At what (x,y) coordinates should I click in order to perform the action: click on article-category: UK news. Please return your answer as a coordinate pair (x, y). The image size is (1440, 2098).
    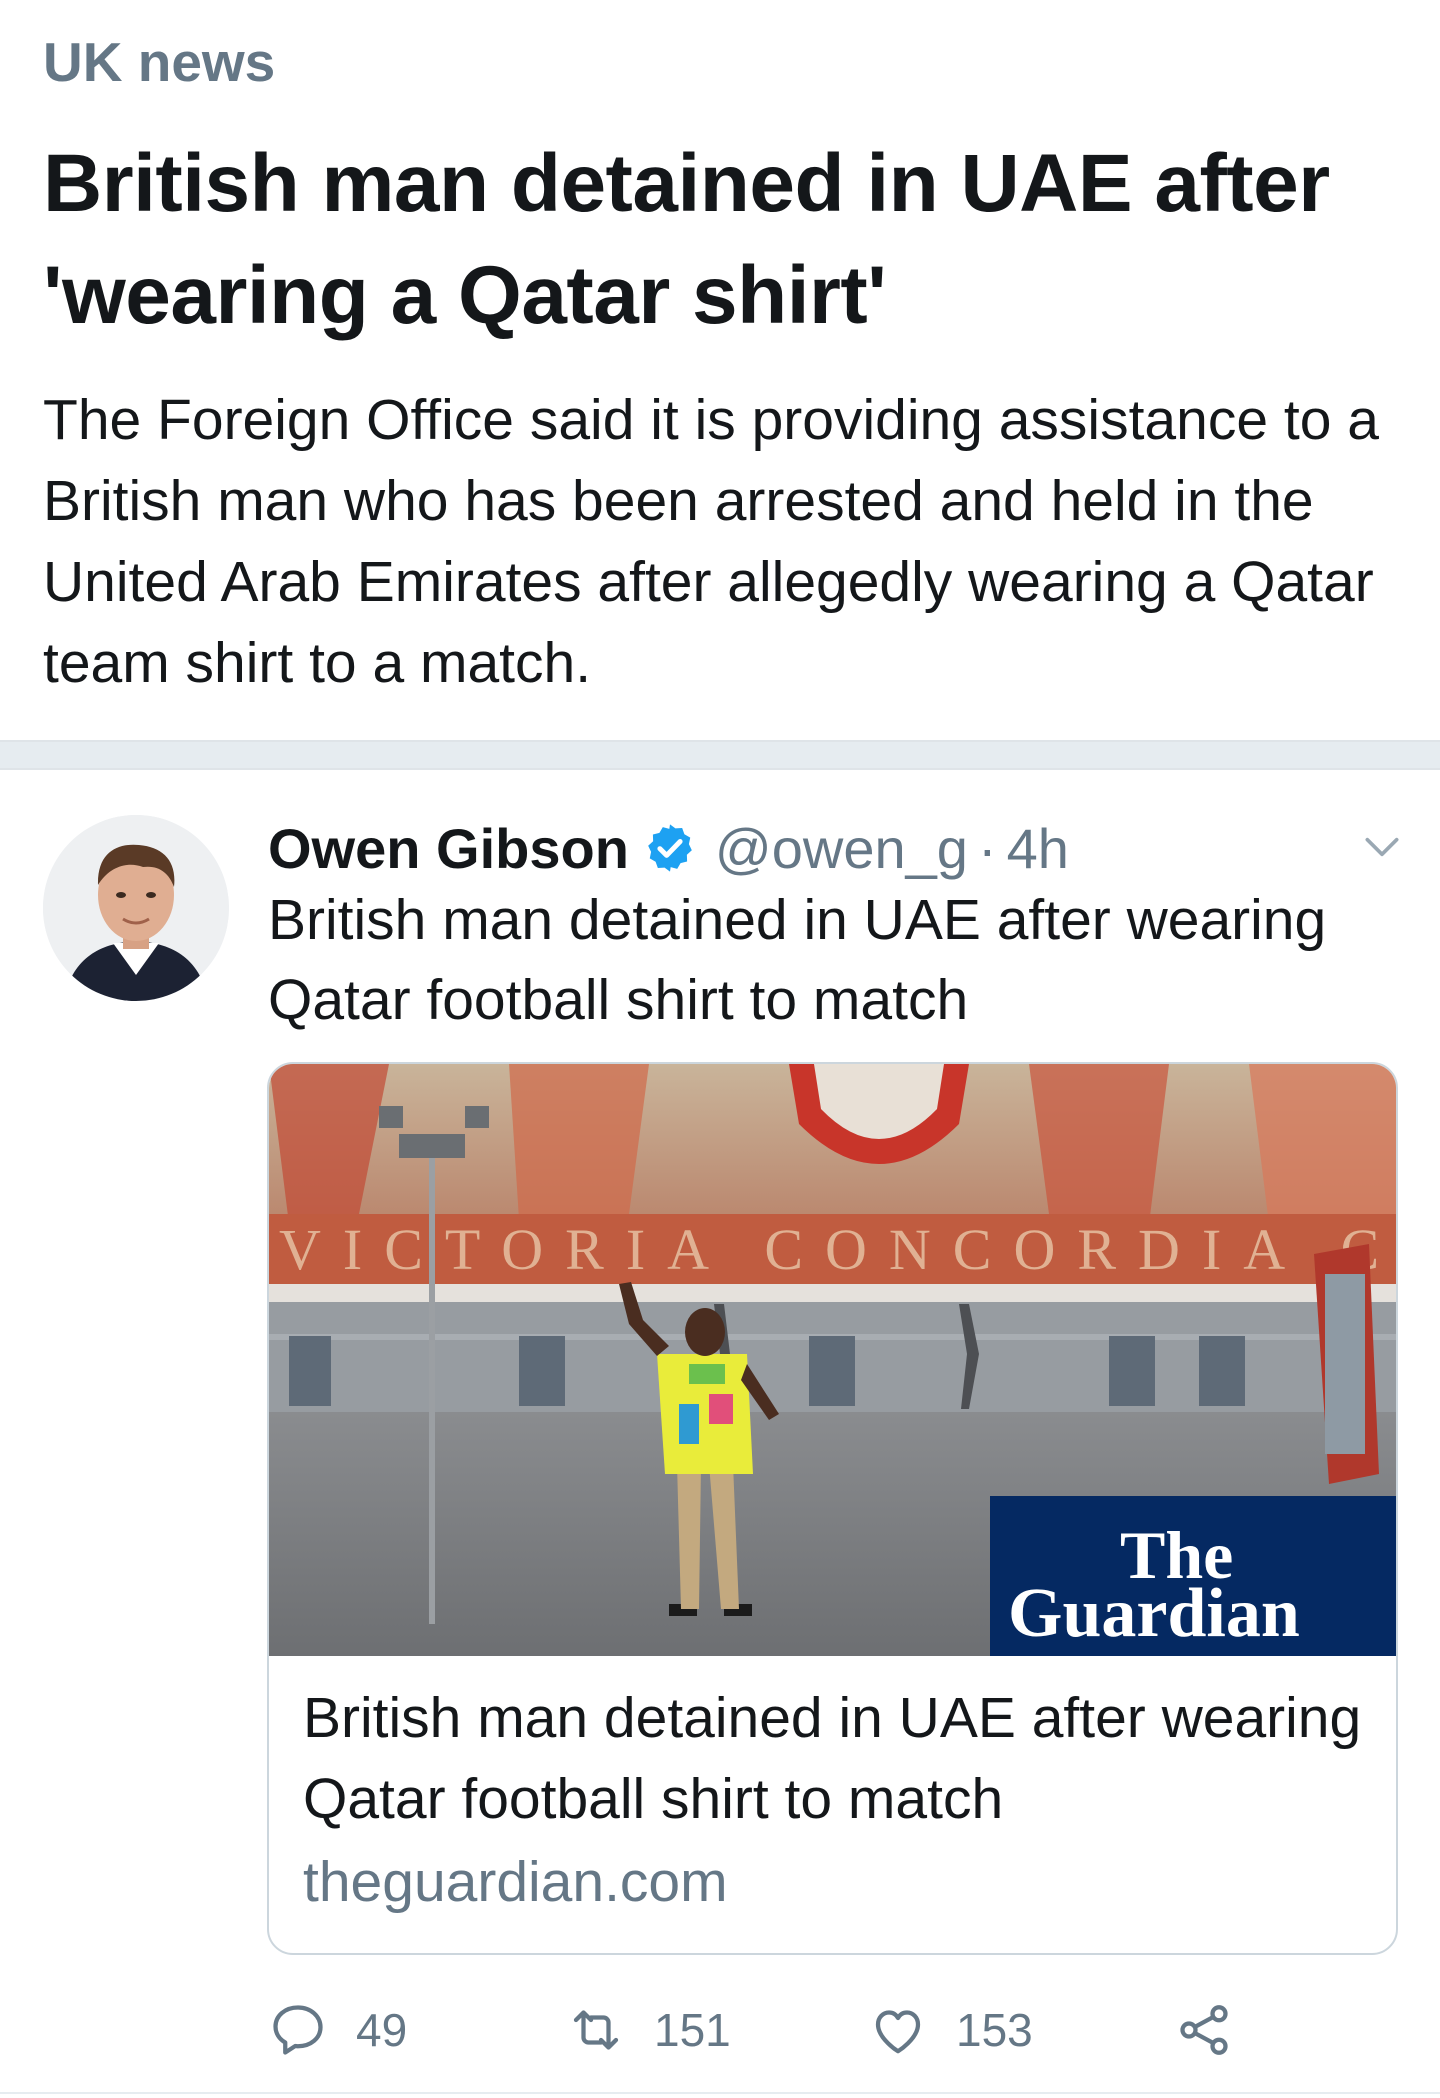
    Looking at the image, I should click on (159, 62).